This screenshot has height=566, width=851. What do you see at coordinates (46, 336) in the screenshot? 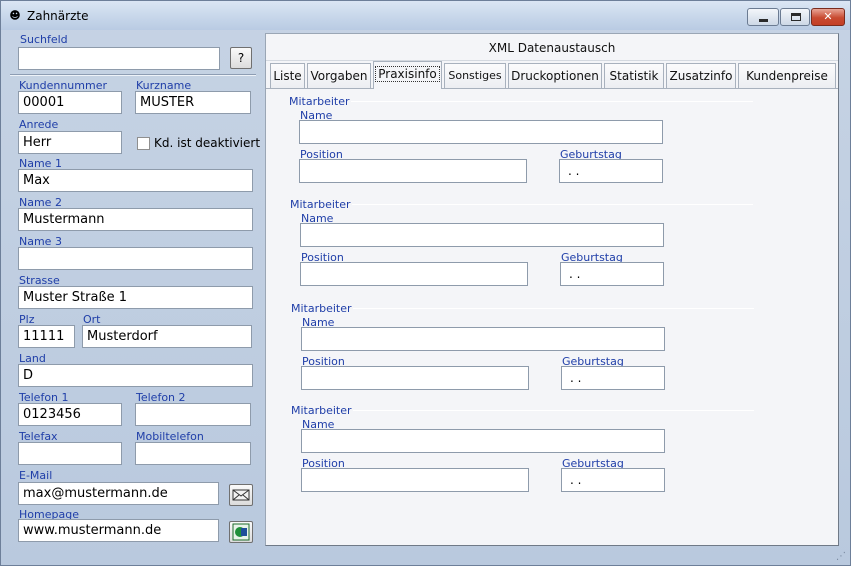
I see `zip-field: 11111` at bounding box center [46, 336].